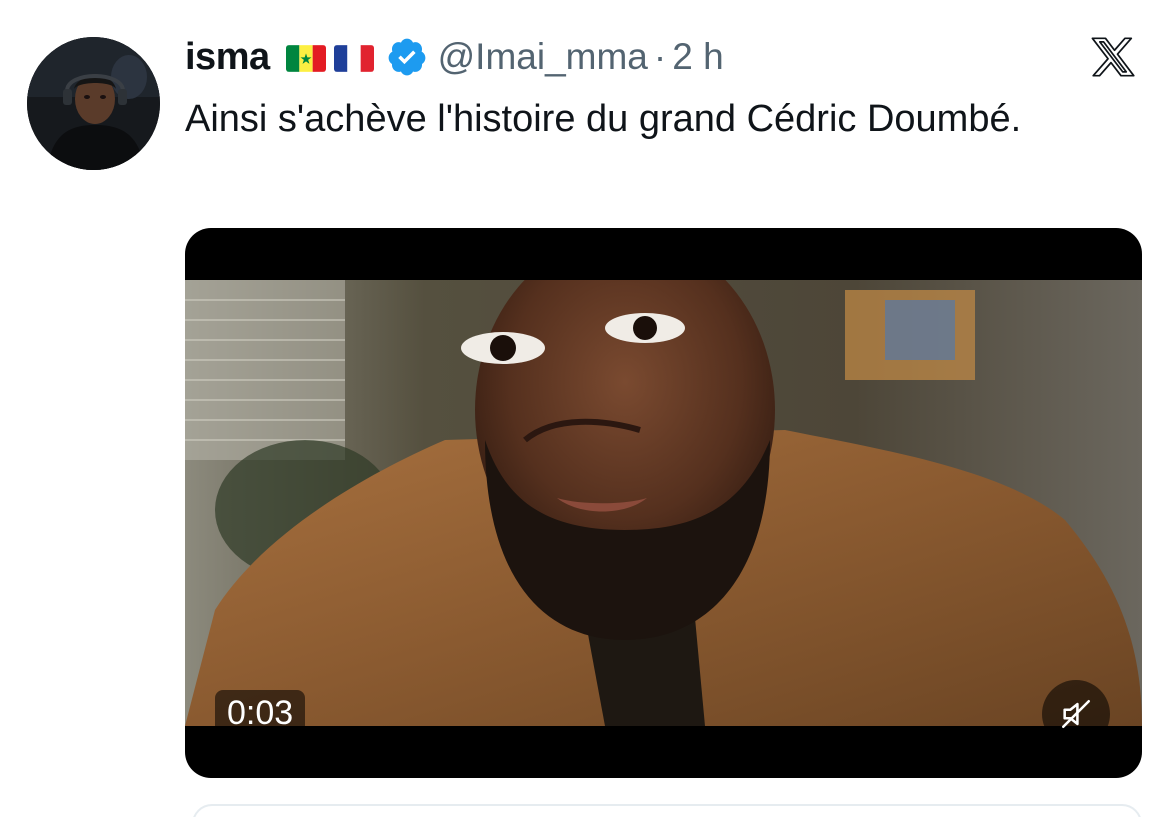 The width and height of the screenshot is (1170, 817). I want to click on avatar-photo, so click(93, 103).